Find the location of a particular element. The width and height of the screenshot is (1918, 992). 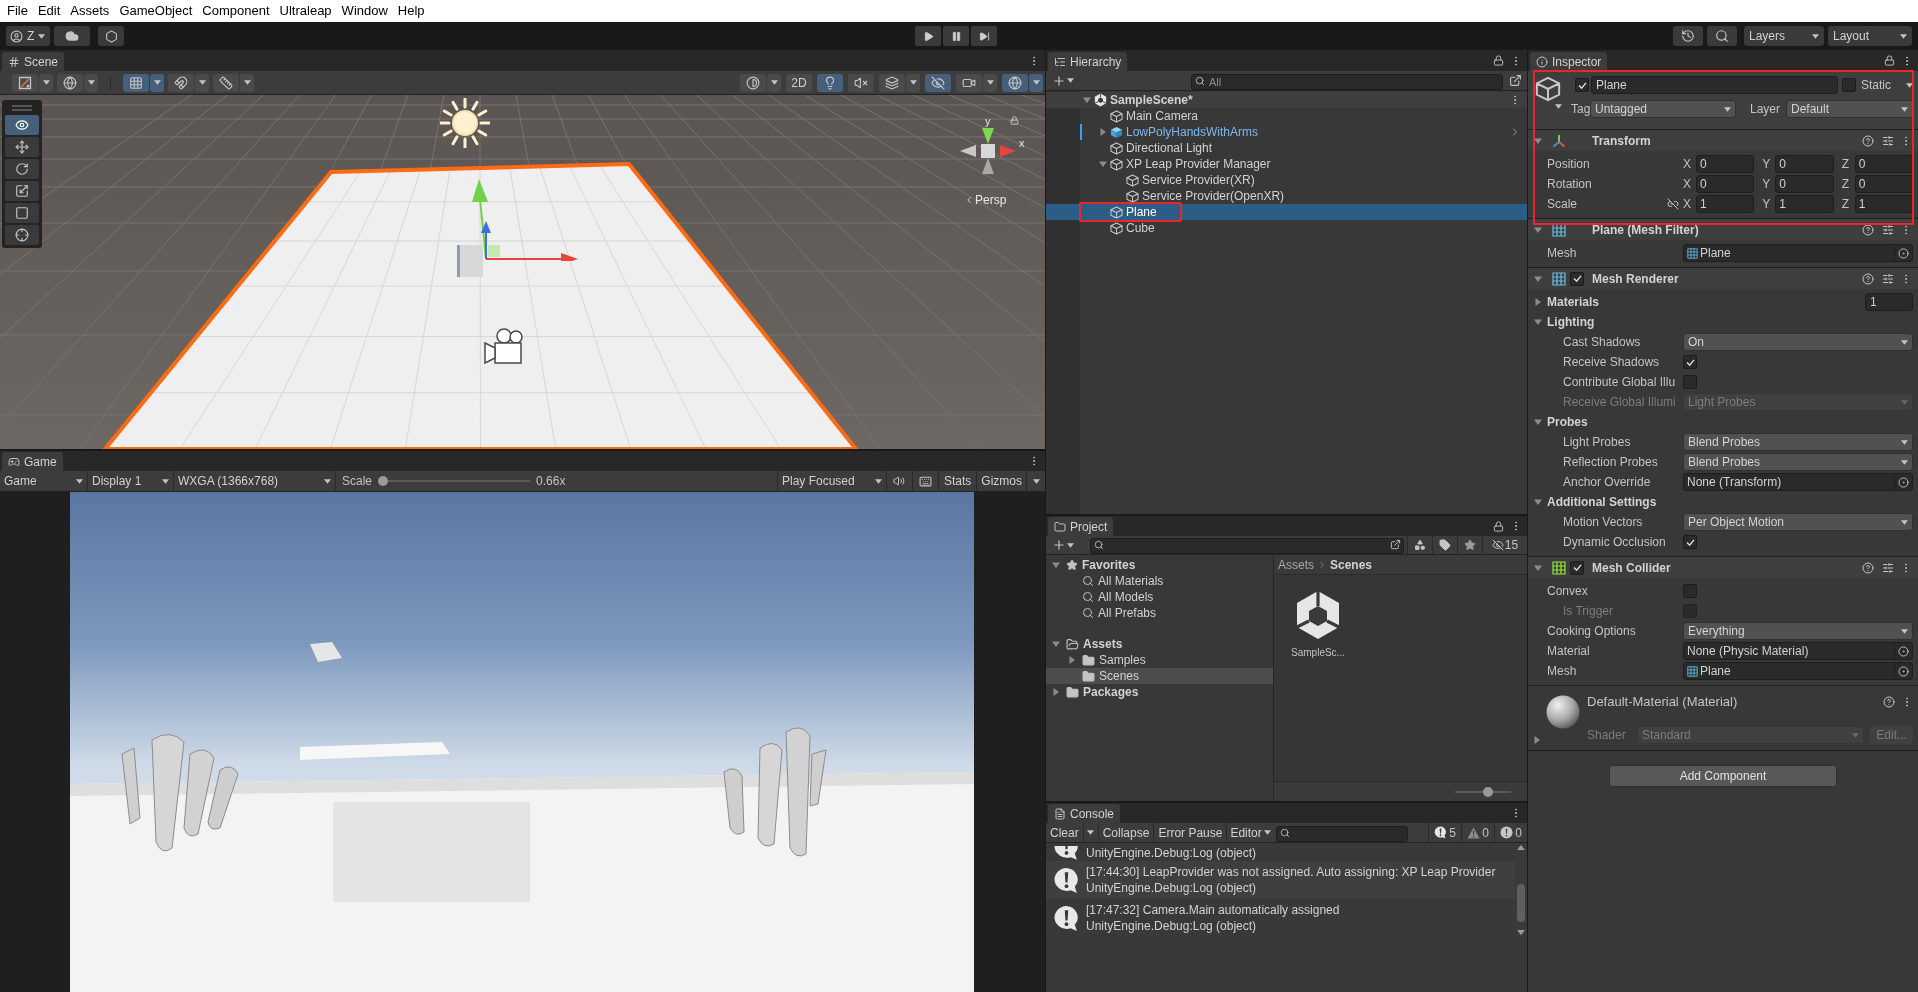

search-button is located at coordinates (1722, 36).